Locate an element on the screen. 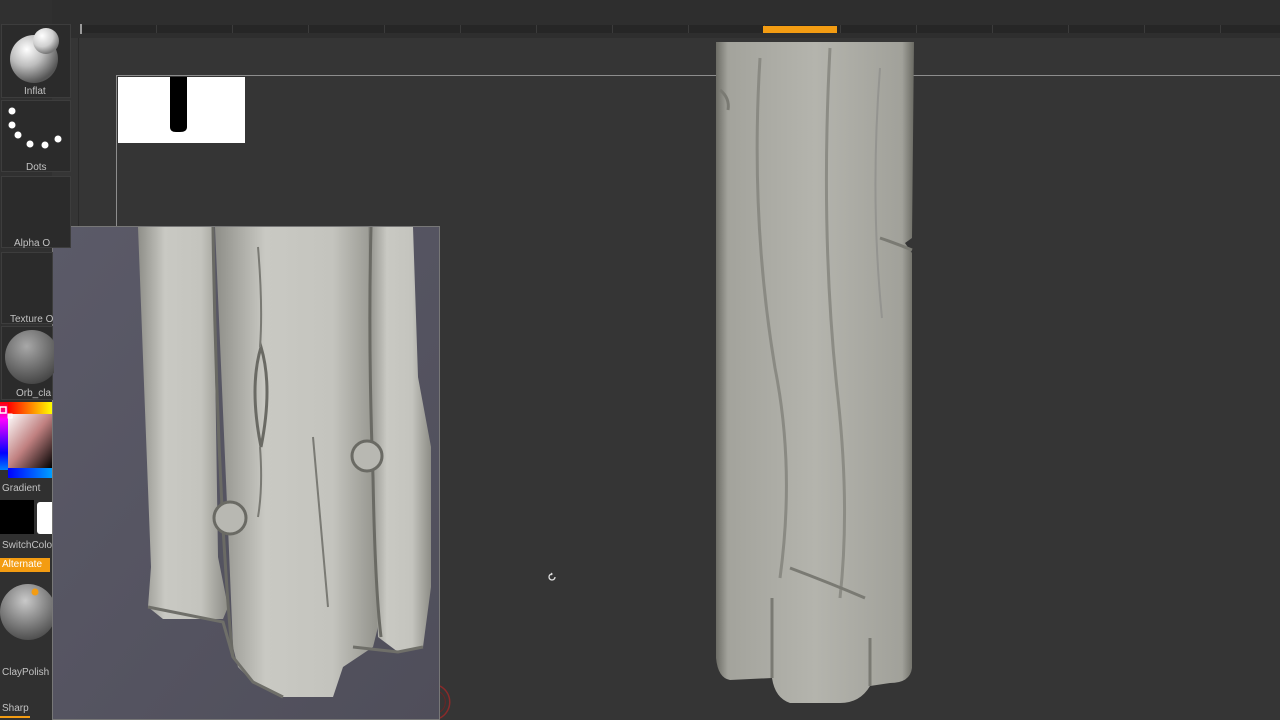  color-picker-gradient is located at coordinates (26, 440).